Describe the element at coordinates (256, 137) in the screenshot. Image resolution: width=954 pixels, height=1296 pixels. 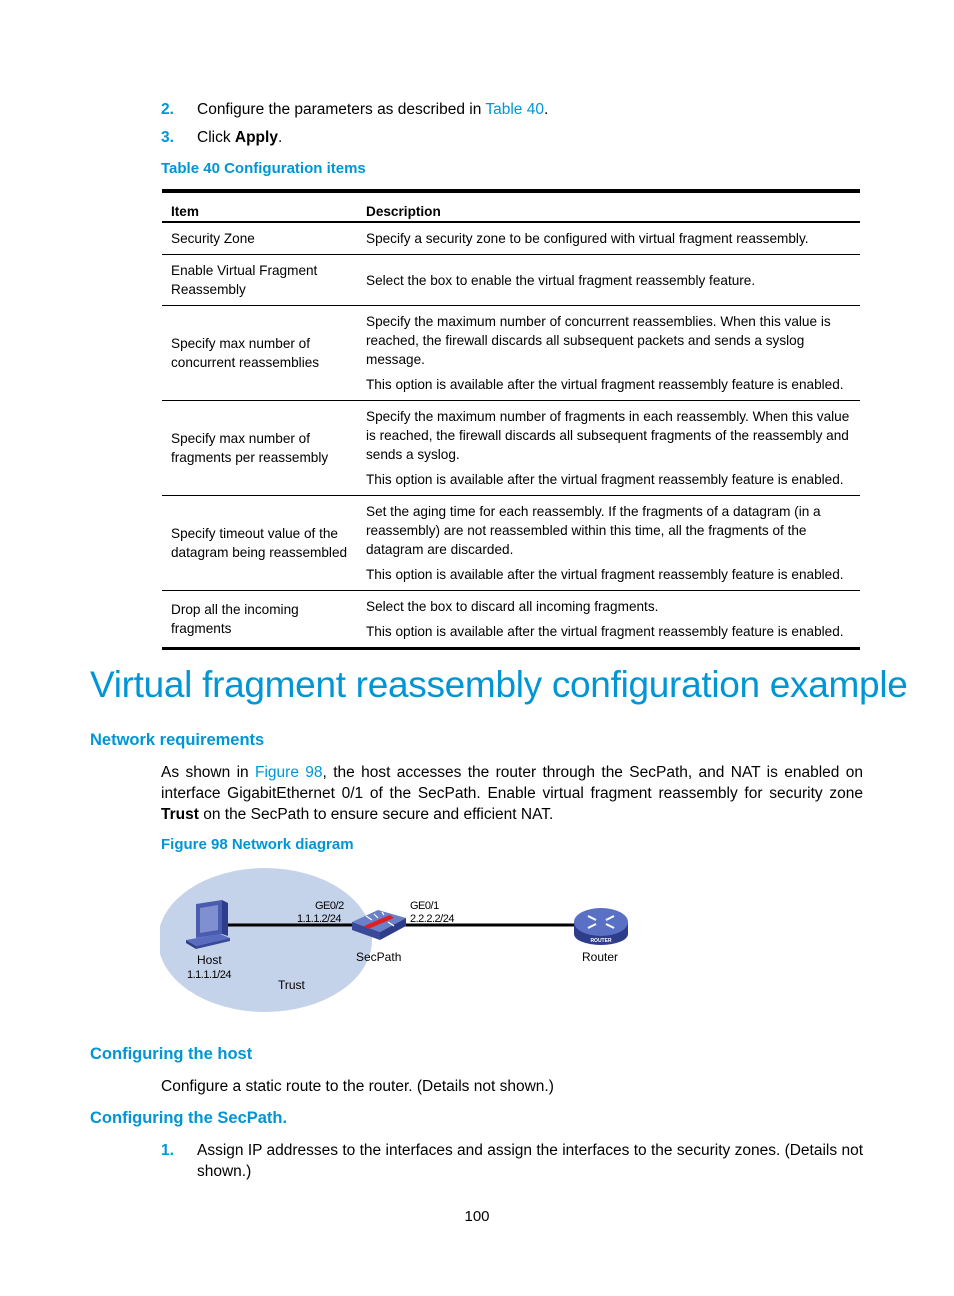
I see `apply-label: Apply` at that location.